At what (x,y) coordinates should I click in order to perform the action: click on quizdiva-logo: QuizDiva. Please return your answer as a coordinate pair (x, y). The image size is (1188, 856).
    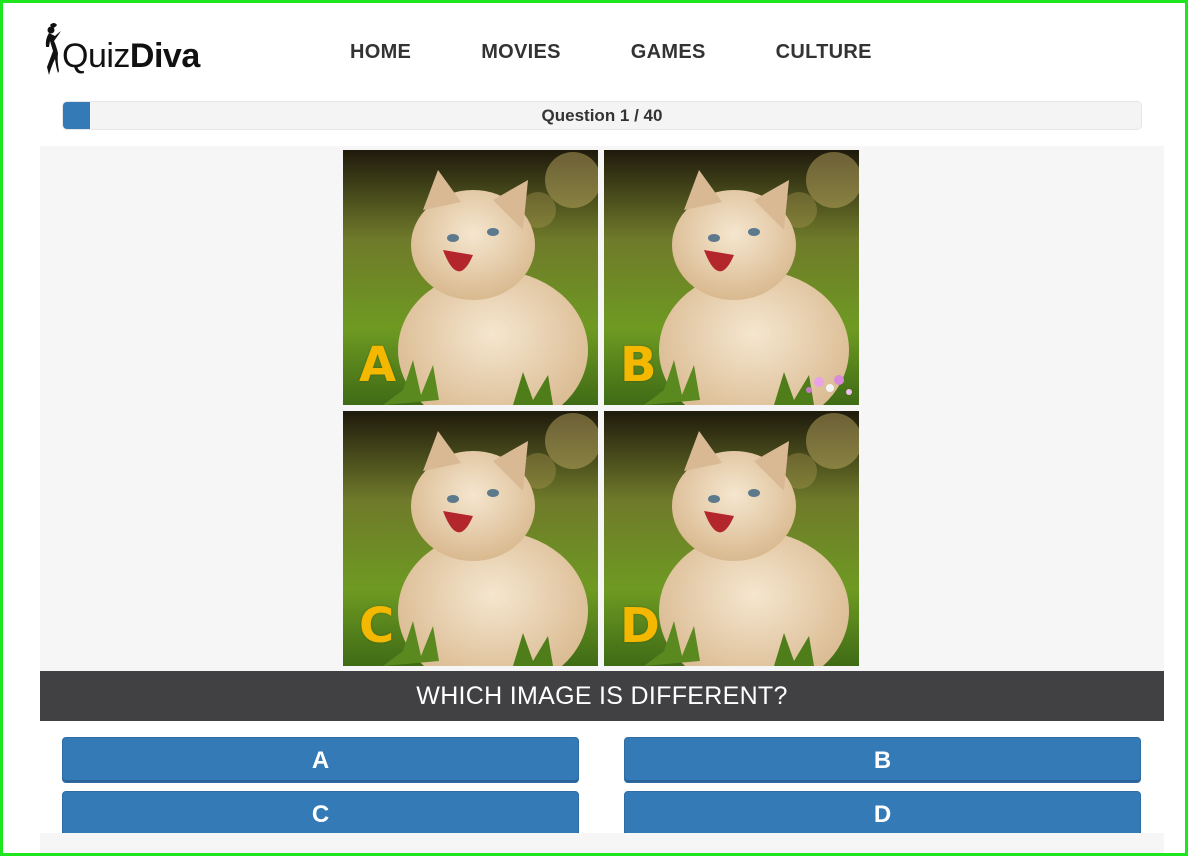
    Looking at the image, I should click on (119, 48).